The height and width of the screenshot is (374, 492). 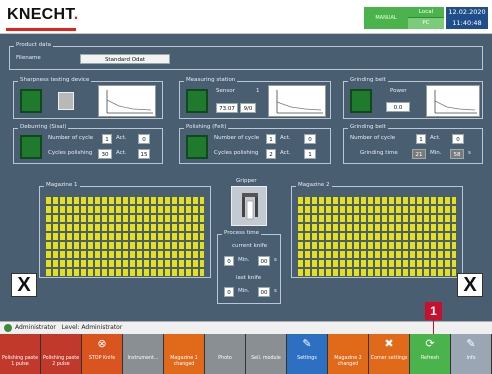 I want to click on process-time-title: Process time, so click(x=242, y=233).